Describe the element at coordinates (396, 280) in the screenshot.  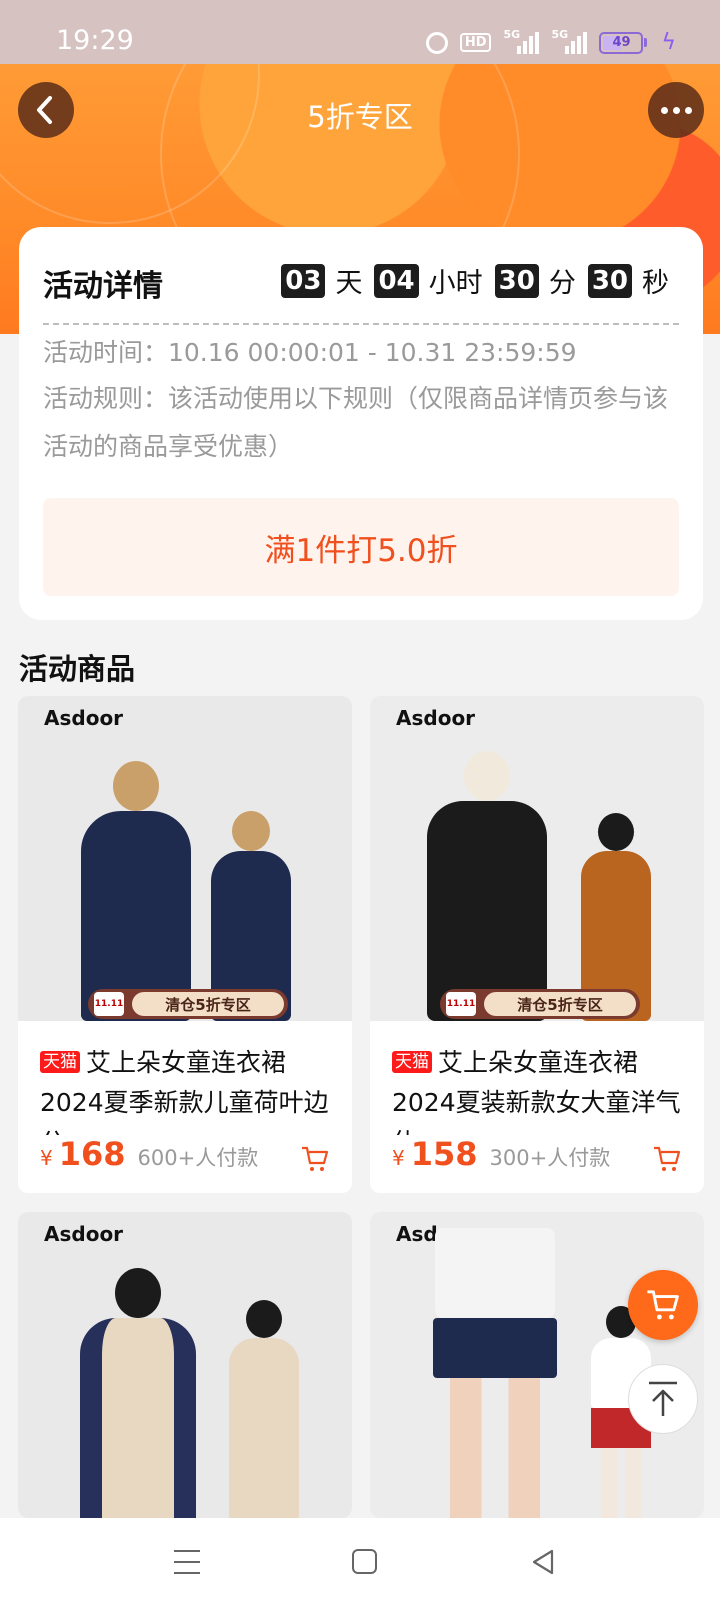
I see `countdown-hours: 04` at that location.